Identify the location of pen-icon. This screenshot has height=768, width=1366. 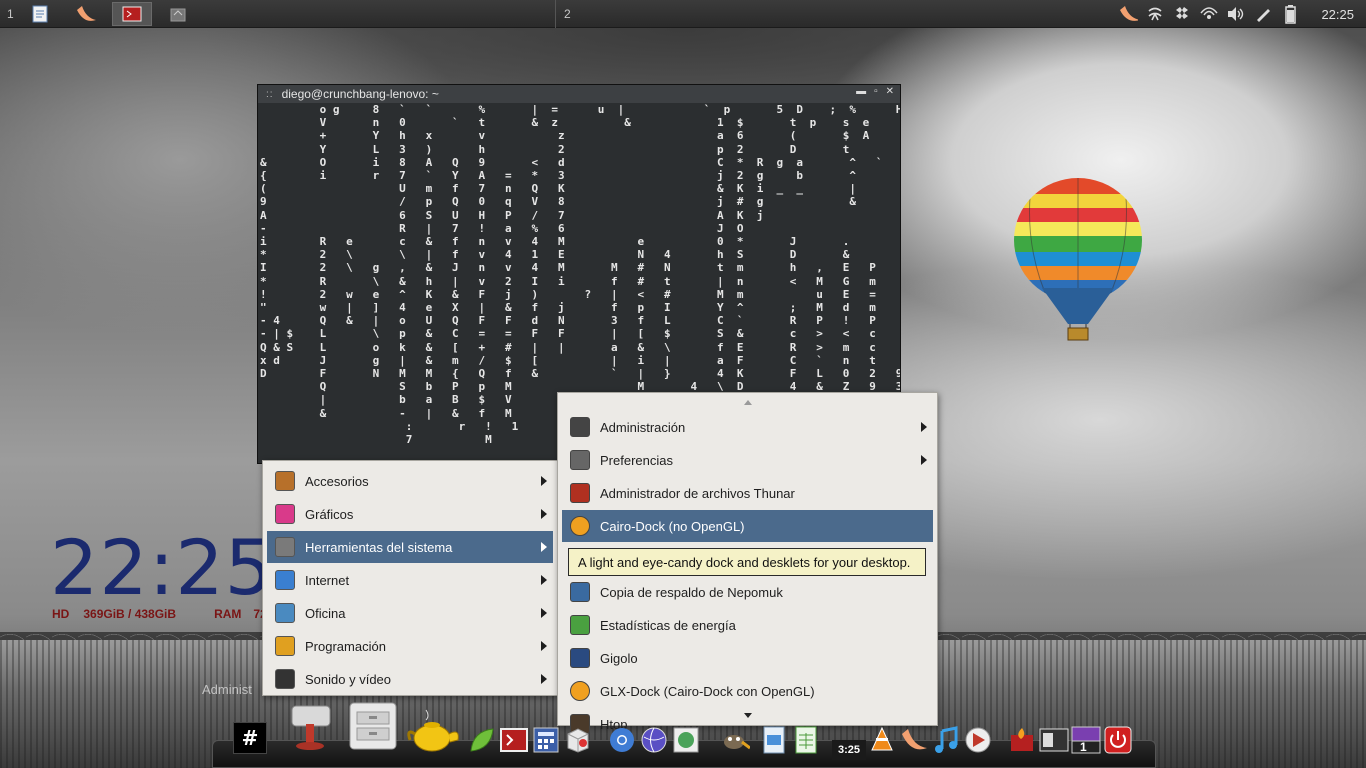
(1263, 14).